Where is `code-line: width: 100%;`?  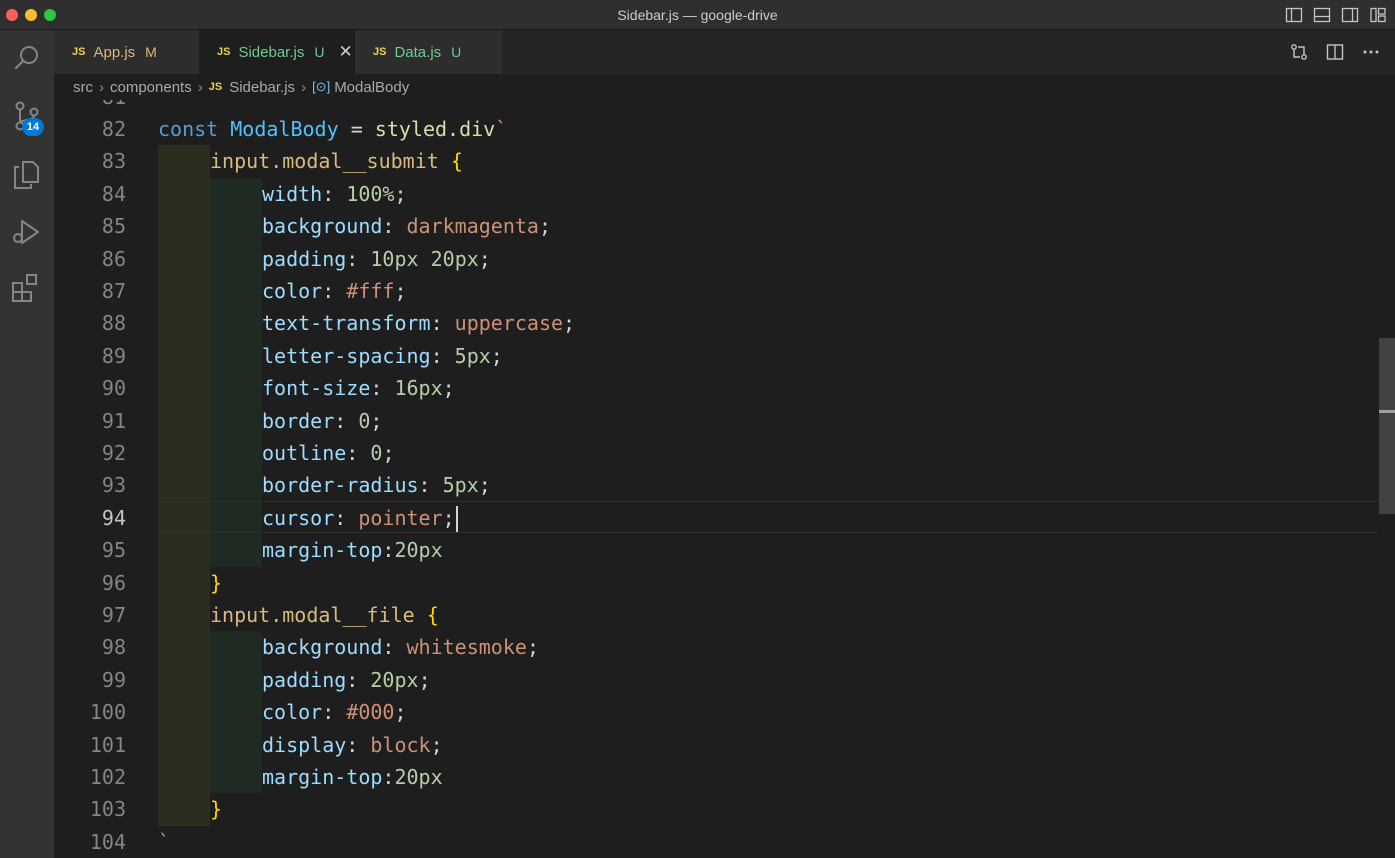 code-line: width: 100%; is located at coordinates (334, 194).